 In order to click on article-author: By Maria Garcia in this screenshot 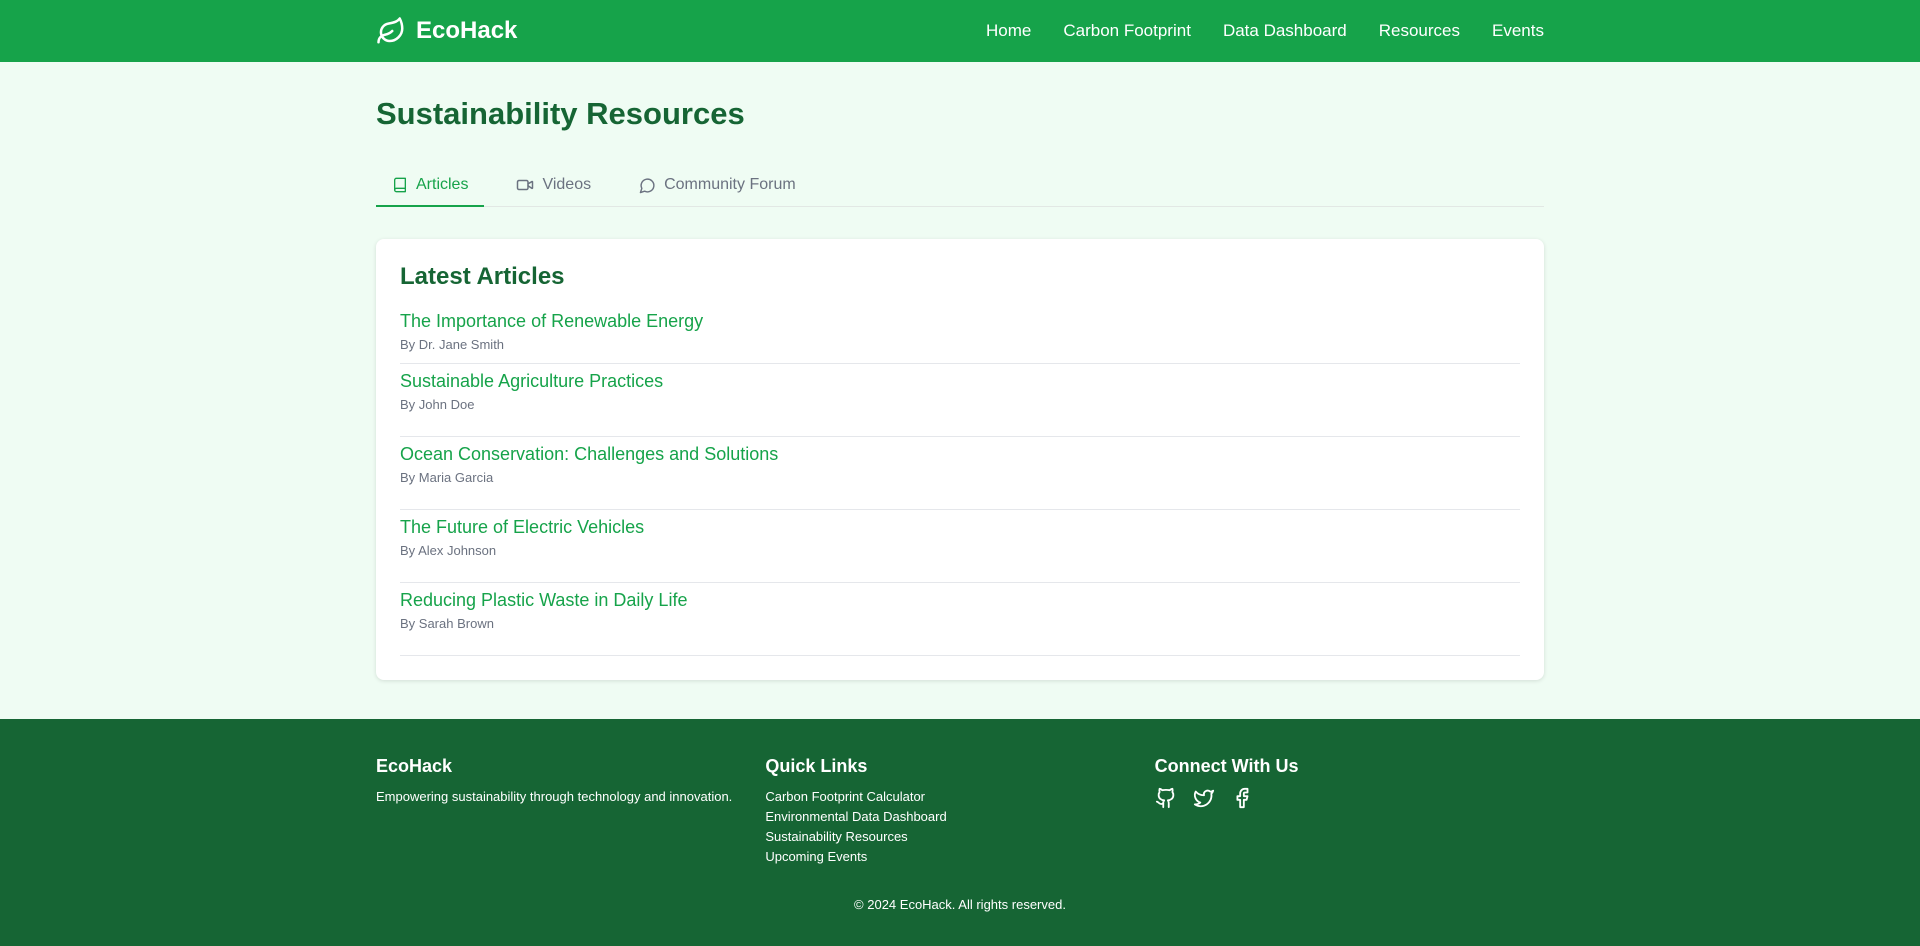, I will do `click(447, 477)`.